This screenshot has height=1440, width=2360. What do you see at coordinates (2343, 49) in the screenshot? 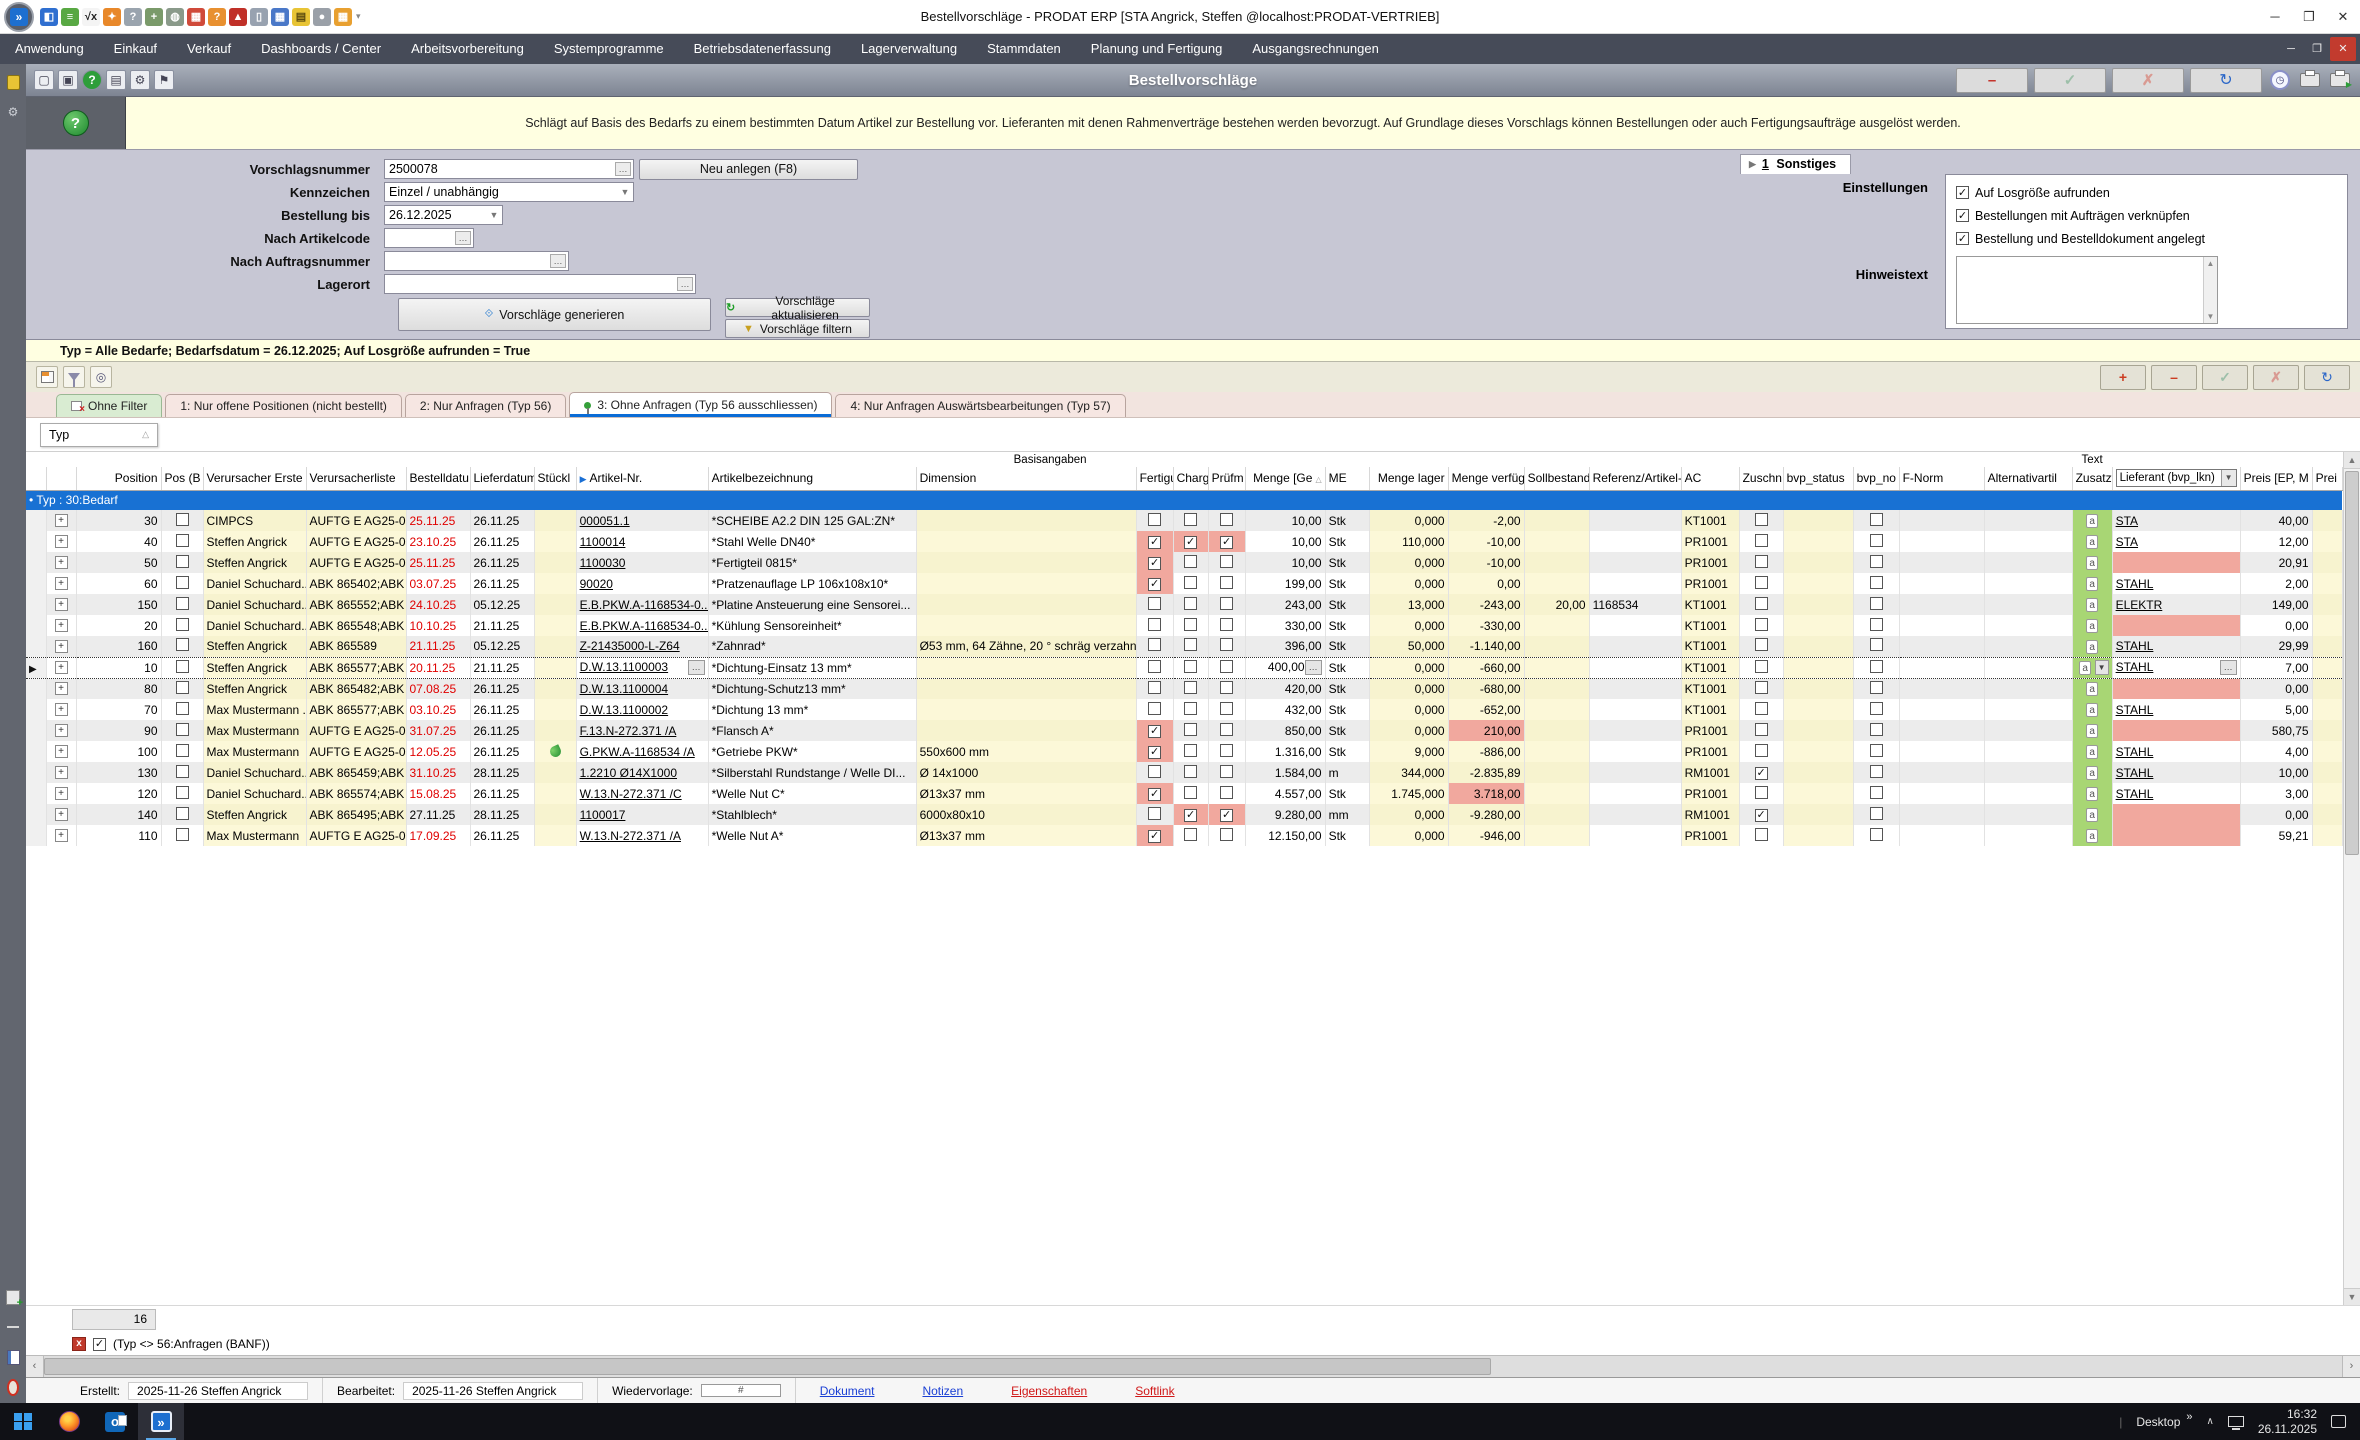
I see `mdi-close-button: ✕` at bounding box center [2343, 49].